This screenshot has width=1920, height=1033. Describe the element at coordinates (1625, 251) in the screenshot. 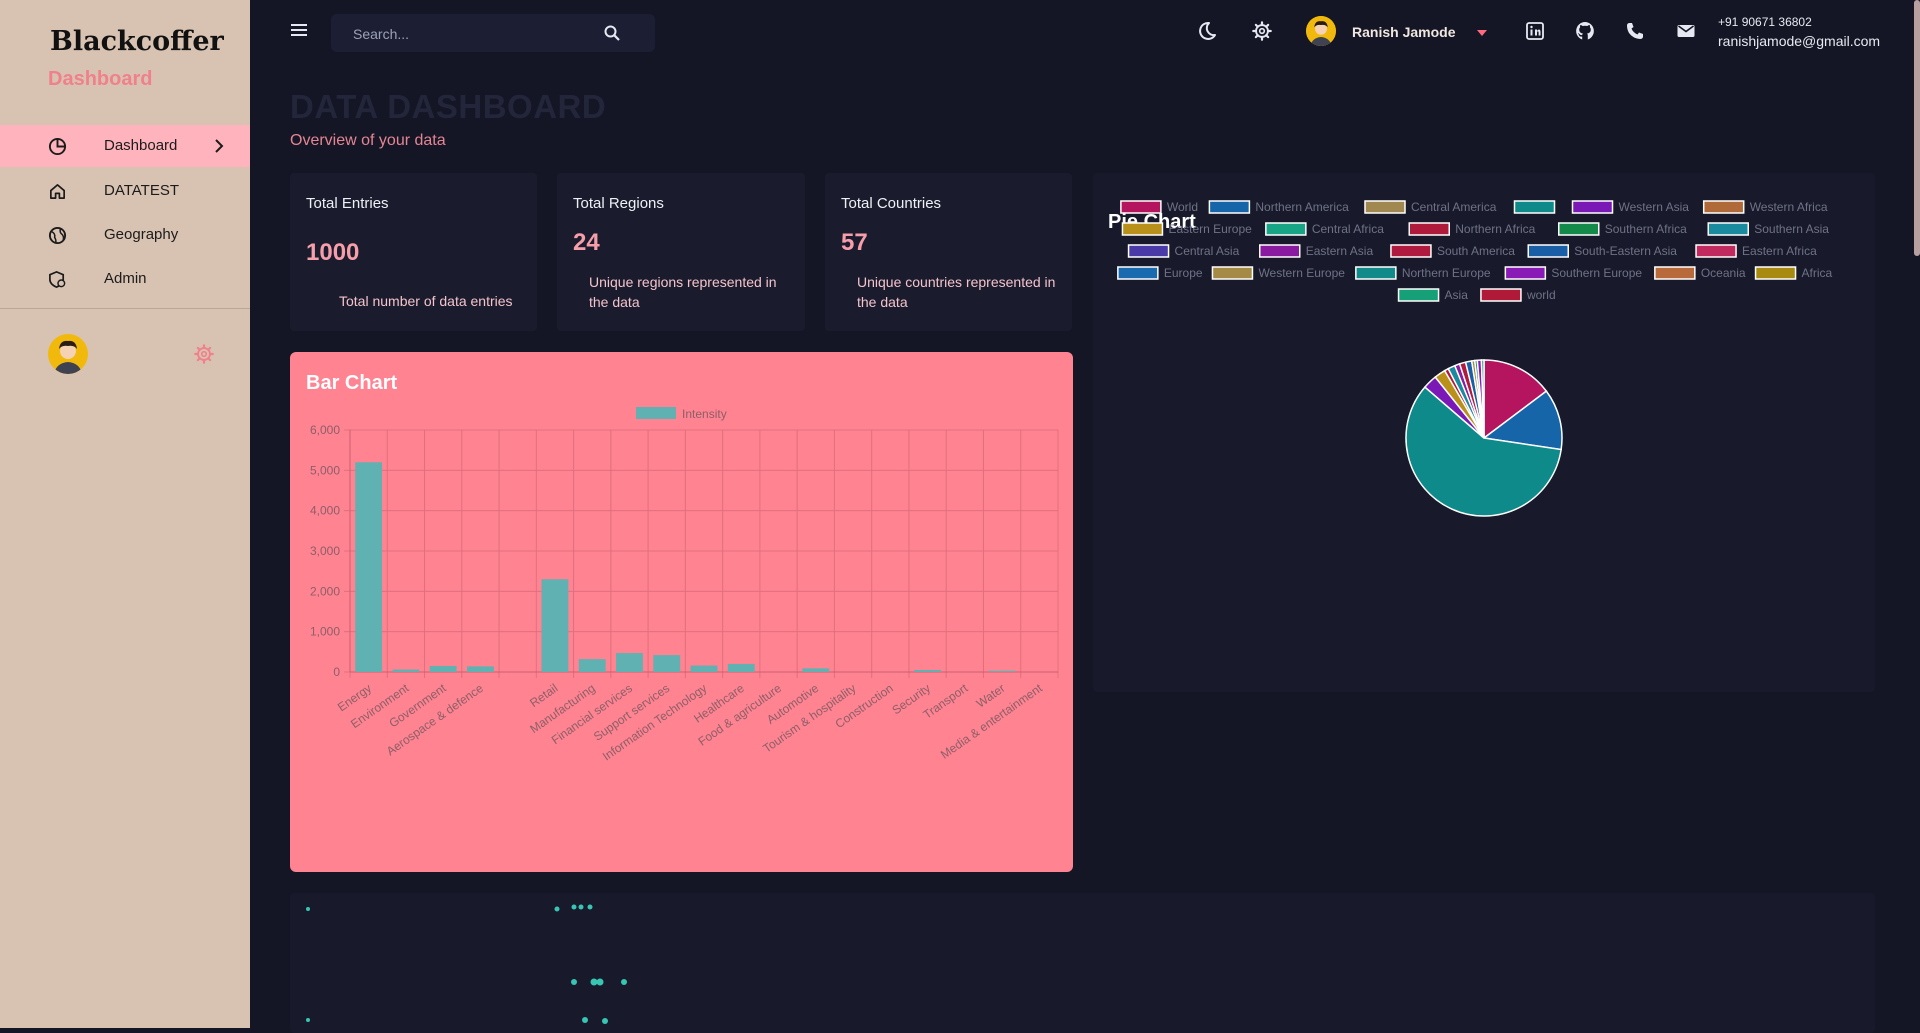

I see `legend-label: South-Eastern Asia` at that location.